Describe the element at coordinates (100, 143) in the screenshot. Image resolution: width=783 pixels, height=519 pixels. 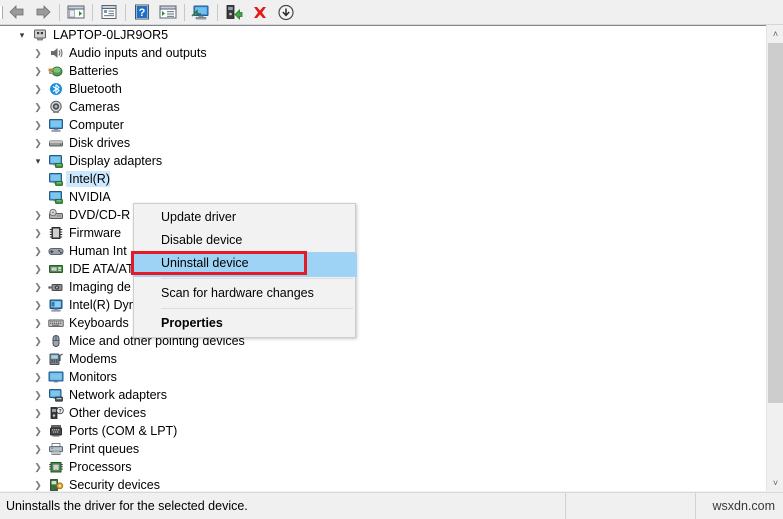
I see `tree-item-label: Disk drives` at that location.